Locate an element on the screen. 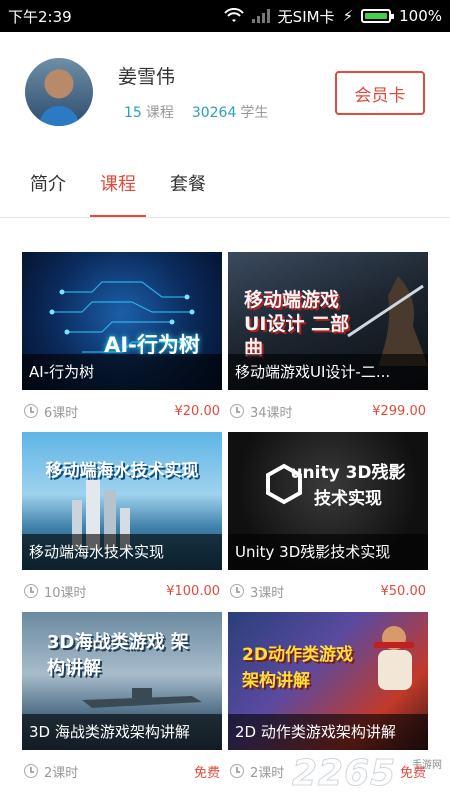 Image resolution: width=450 pixels, height=800 pixels. avatar is located at coordinates (59, 92).